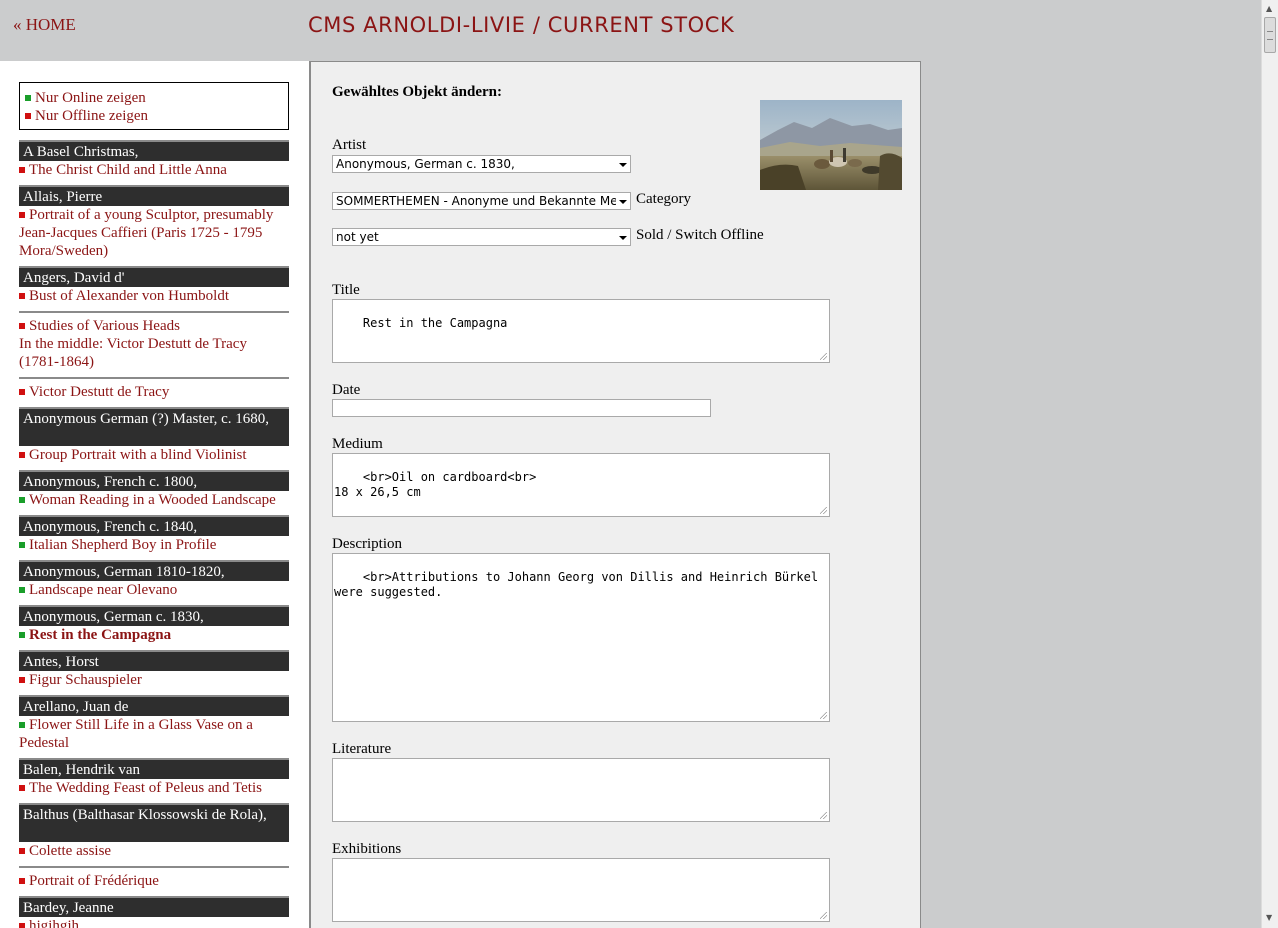 This screenshot has height=928, width=1278. I want to click on artwork-link: hjgjhgjh, so click(154, 922).